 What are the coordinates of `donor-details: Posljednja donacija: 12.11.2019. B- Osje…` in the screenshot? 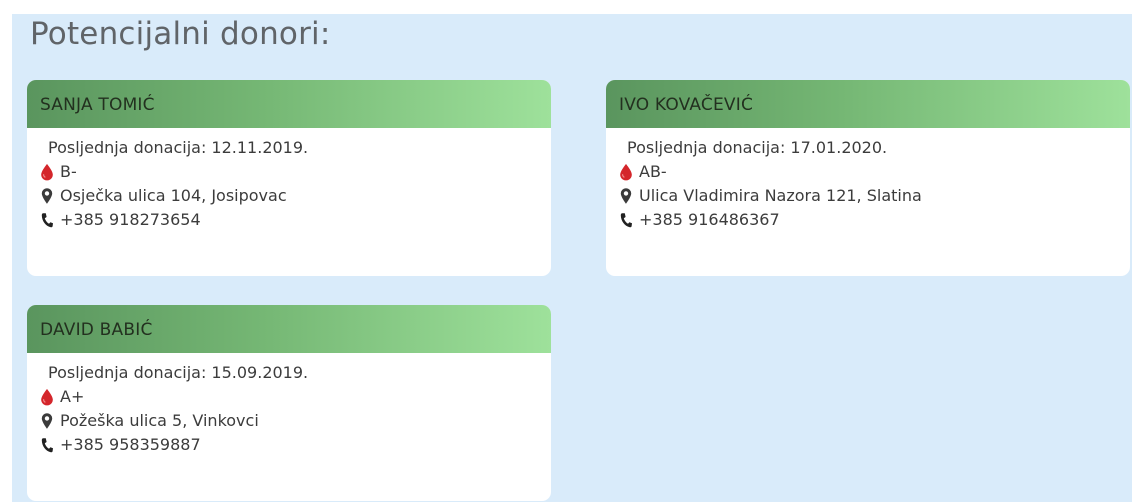 It's located at (289, 180).